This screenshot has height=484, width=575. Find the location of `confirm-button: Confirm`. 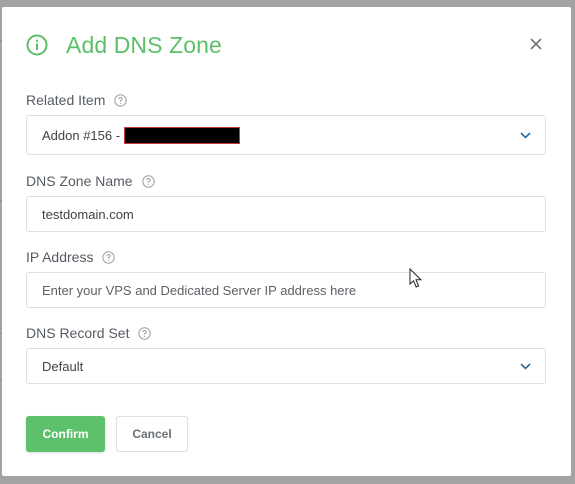

confirm-button: Confirm is located at coordinates (65, 434).